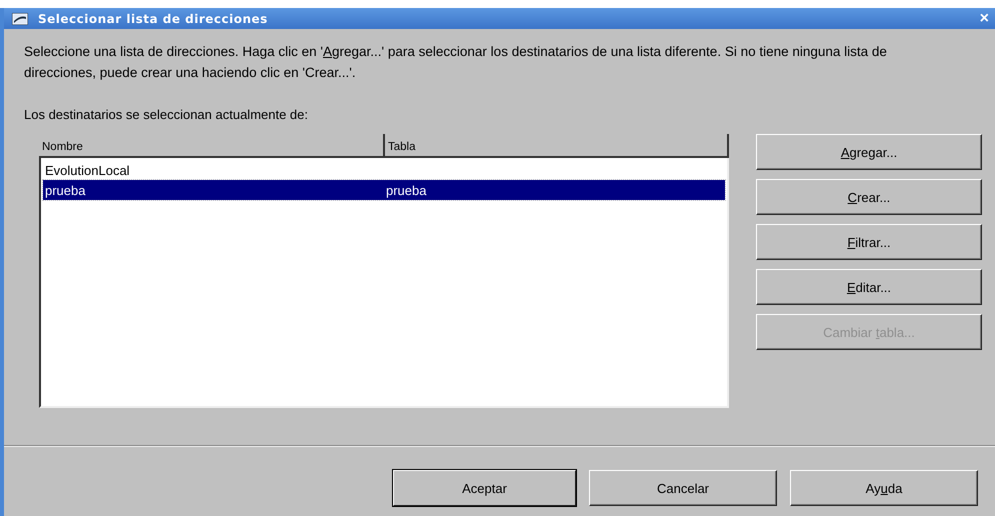 This screenshot has width=995, height=516. I want to click on app-icon, so click(20, 18).